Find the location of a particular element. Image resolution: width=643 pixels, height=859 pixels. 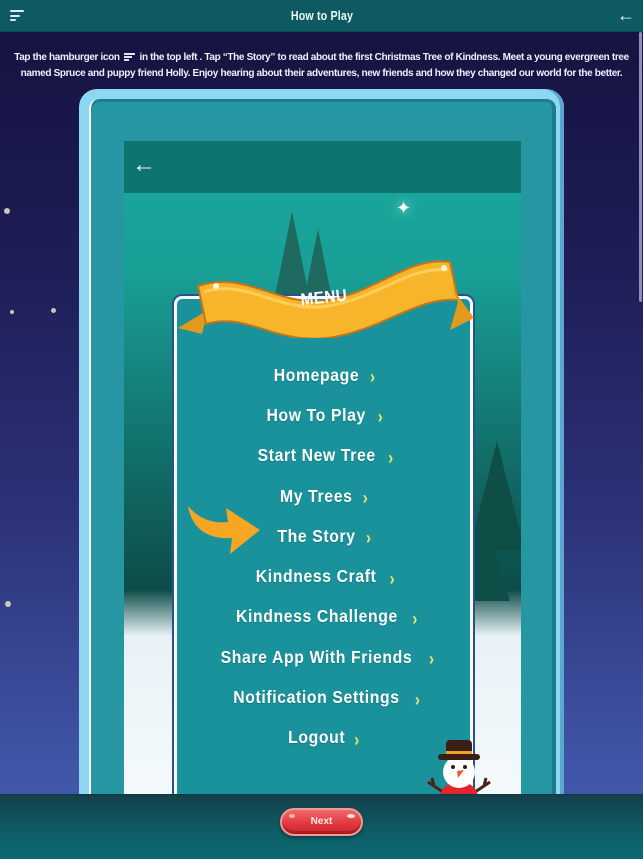

back-button: ← is located at coordinates (626, 15).